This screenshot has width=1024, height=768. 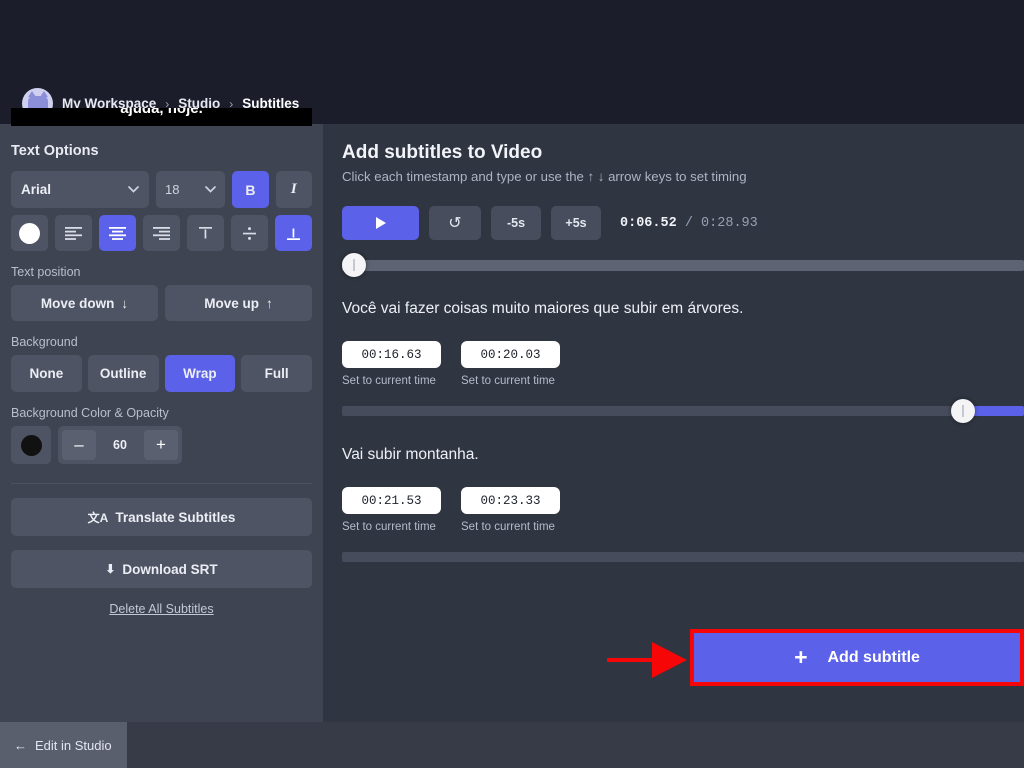 What do you see at coordinates (120, 445) in the screenshot?
I see `opacity-stepper: – 60 +` at bounding box center [120, 445].